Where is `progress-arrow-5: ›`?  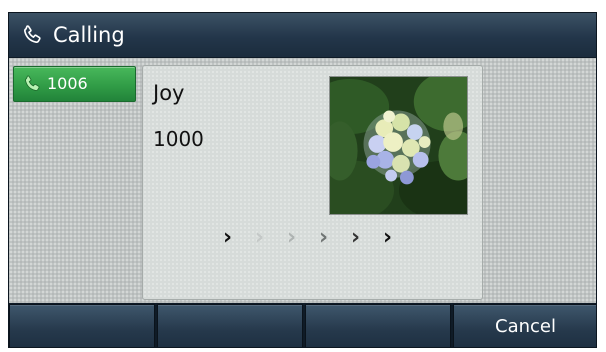
progress-arrow-5: › is located at coordinates (356, 237).